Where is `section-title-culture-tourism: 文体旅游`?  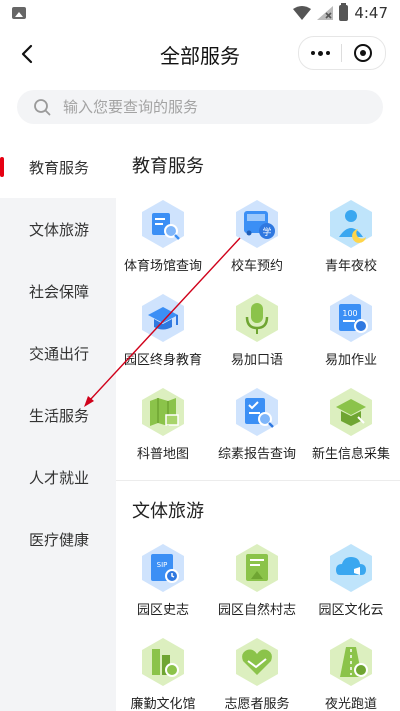 section-title-culture-tourism: 文体旅游 is located at coordinates (168, 511).